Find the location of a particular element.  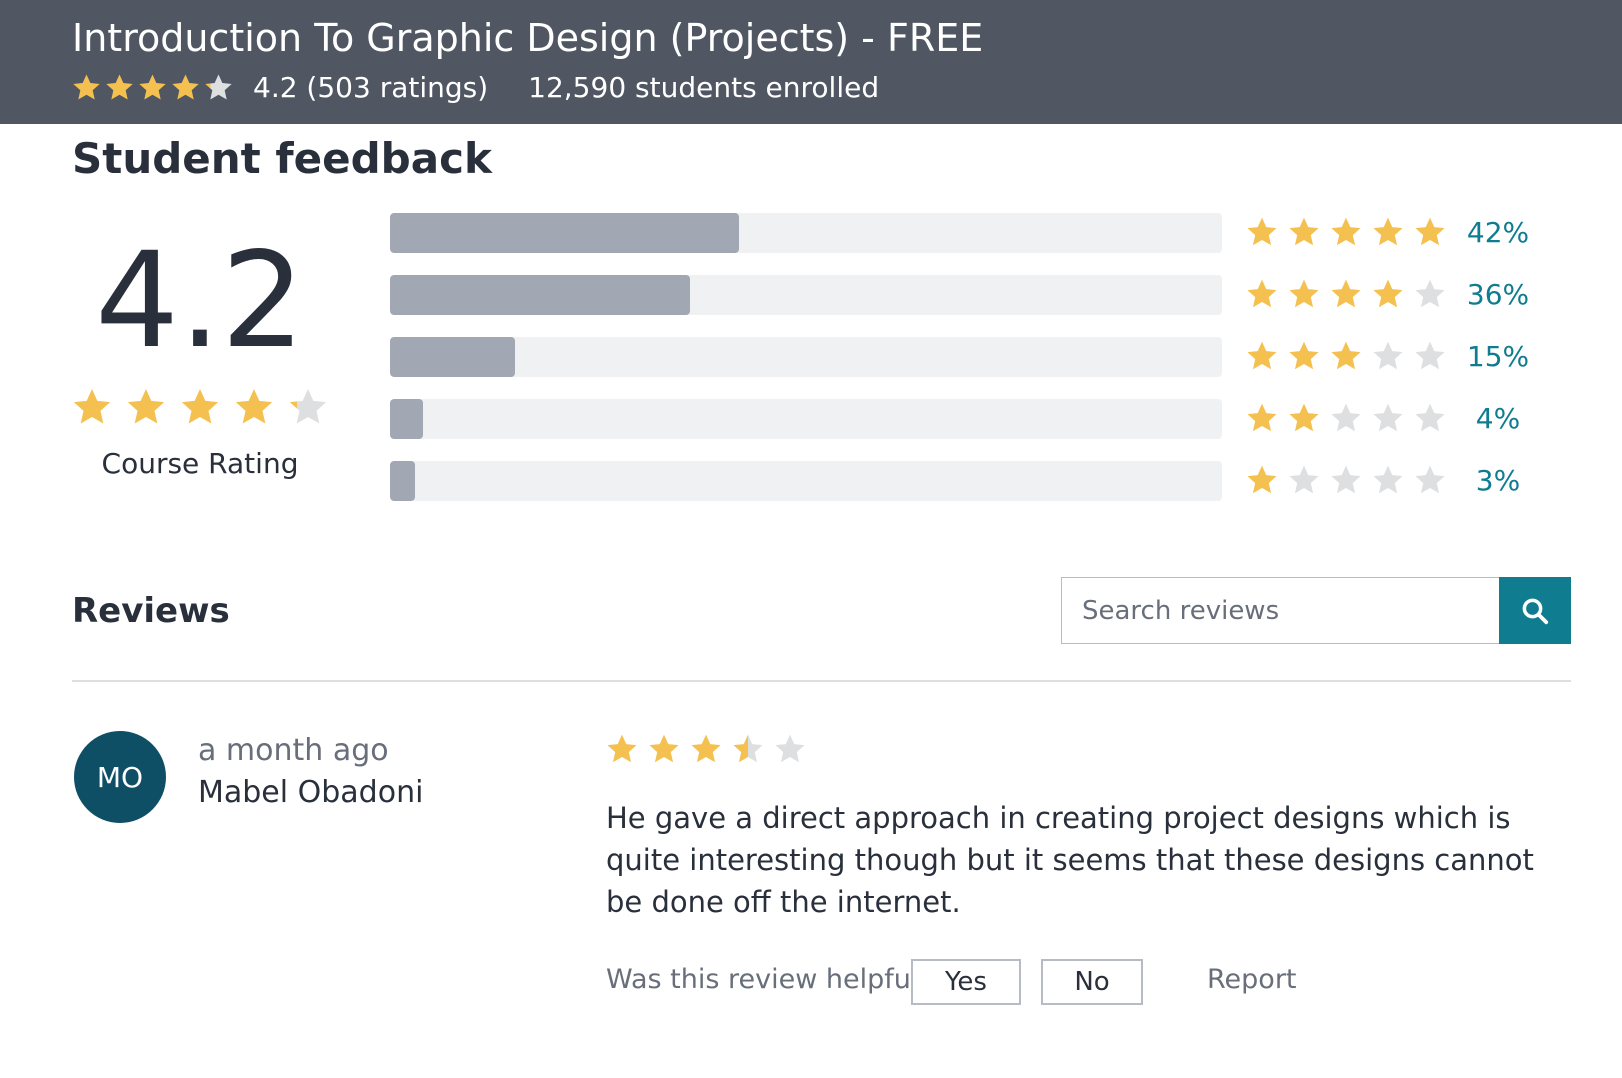

rating-row-1-stars: 3% is located at coordinates (960, 481).